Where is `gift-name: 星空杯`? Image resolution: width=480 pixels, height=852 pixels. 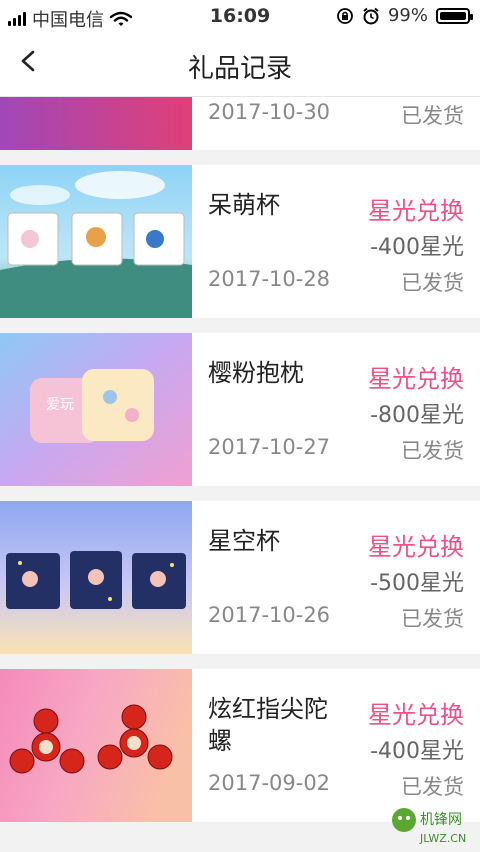
gift-name: 星空杯 is located at coordinates (244, 541).